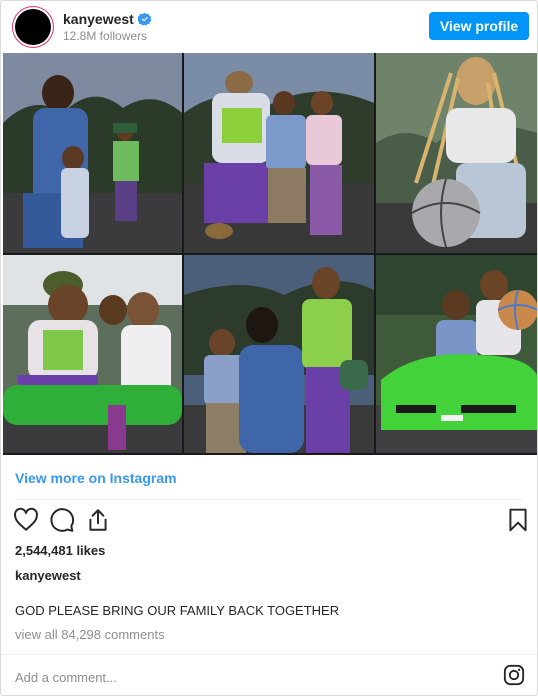 The width and height of the screenshot is (538, 696). Describe the element at coordinates (245, 677) in the screenshot. I see `comment-input` at that location.